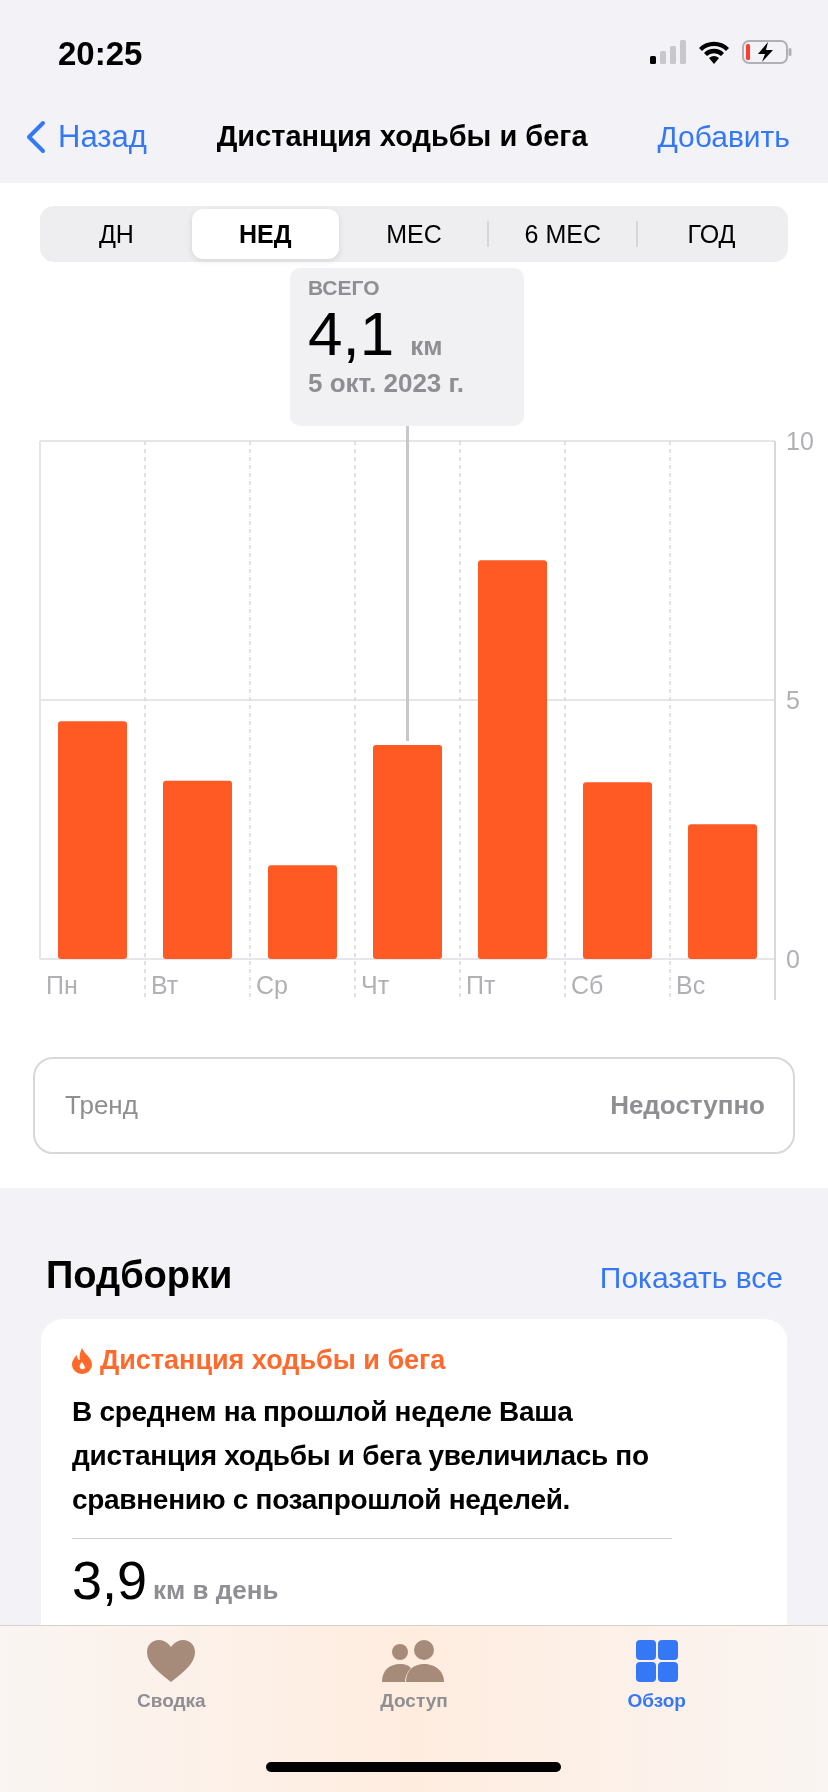 This screenshot has width=828, height=1792. What do you see at coordinates (426, 346) in the screenshot?
I see `tooltip-unit: км` at bounding box center [426, 346].